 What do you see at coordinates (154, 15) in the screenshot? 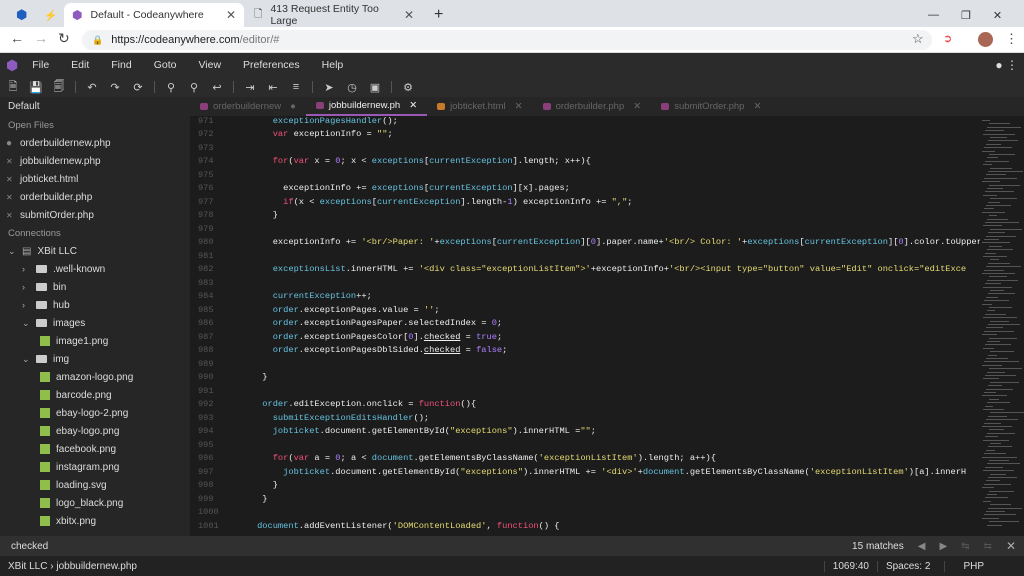
I see `browser-tab-default: ⬢ Default - Codeanywhere ✕` at bounding box center [154, 15].